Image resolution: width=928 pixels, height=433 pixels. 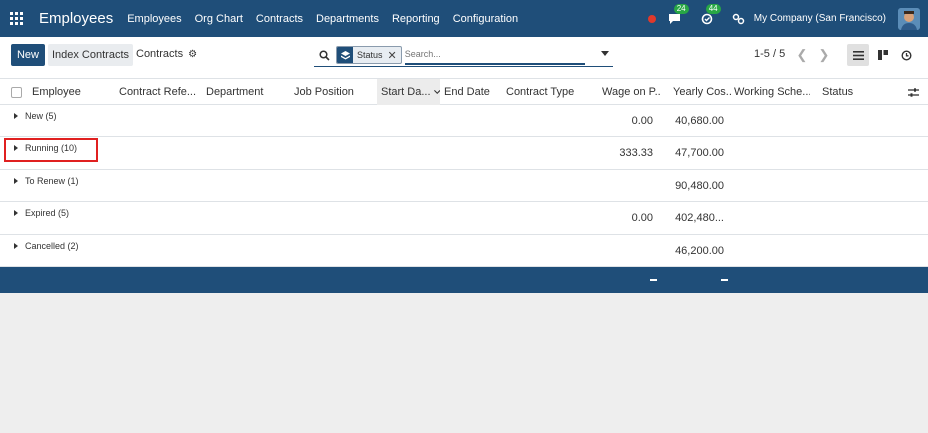 What do you see at coordinates (192, 54) in the screenshot?
I see `gear-icon: ⚙` at bounding box center [192, 54].